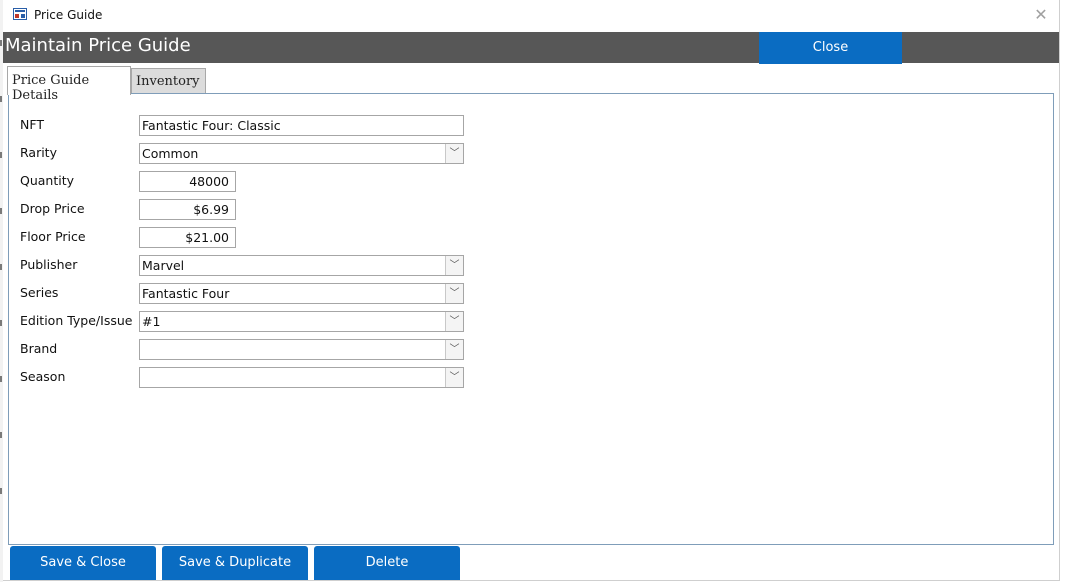  Describe the element at coordinates (76, 320) in the screenshot. I see `edition-label: Edition Type/Issue` at that location.